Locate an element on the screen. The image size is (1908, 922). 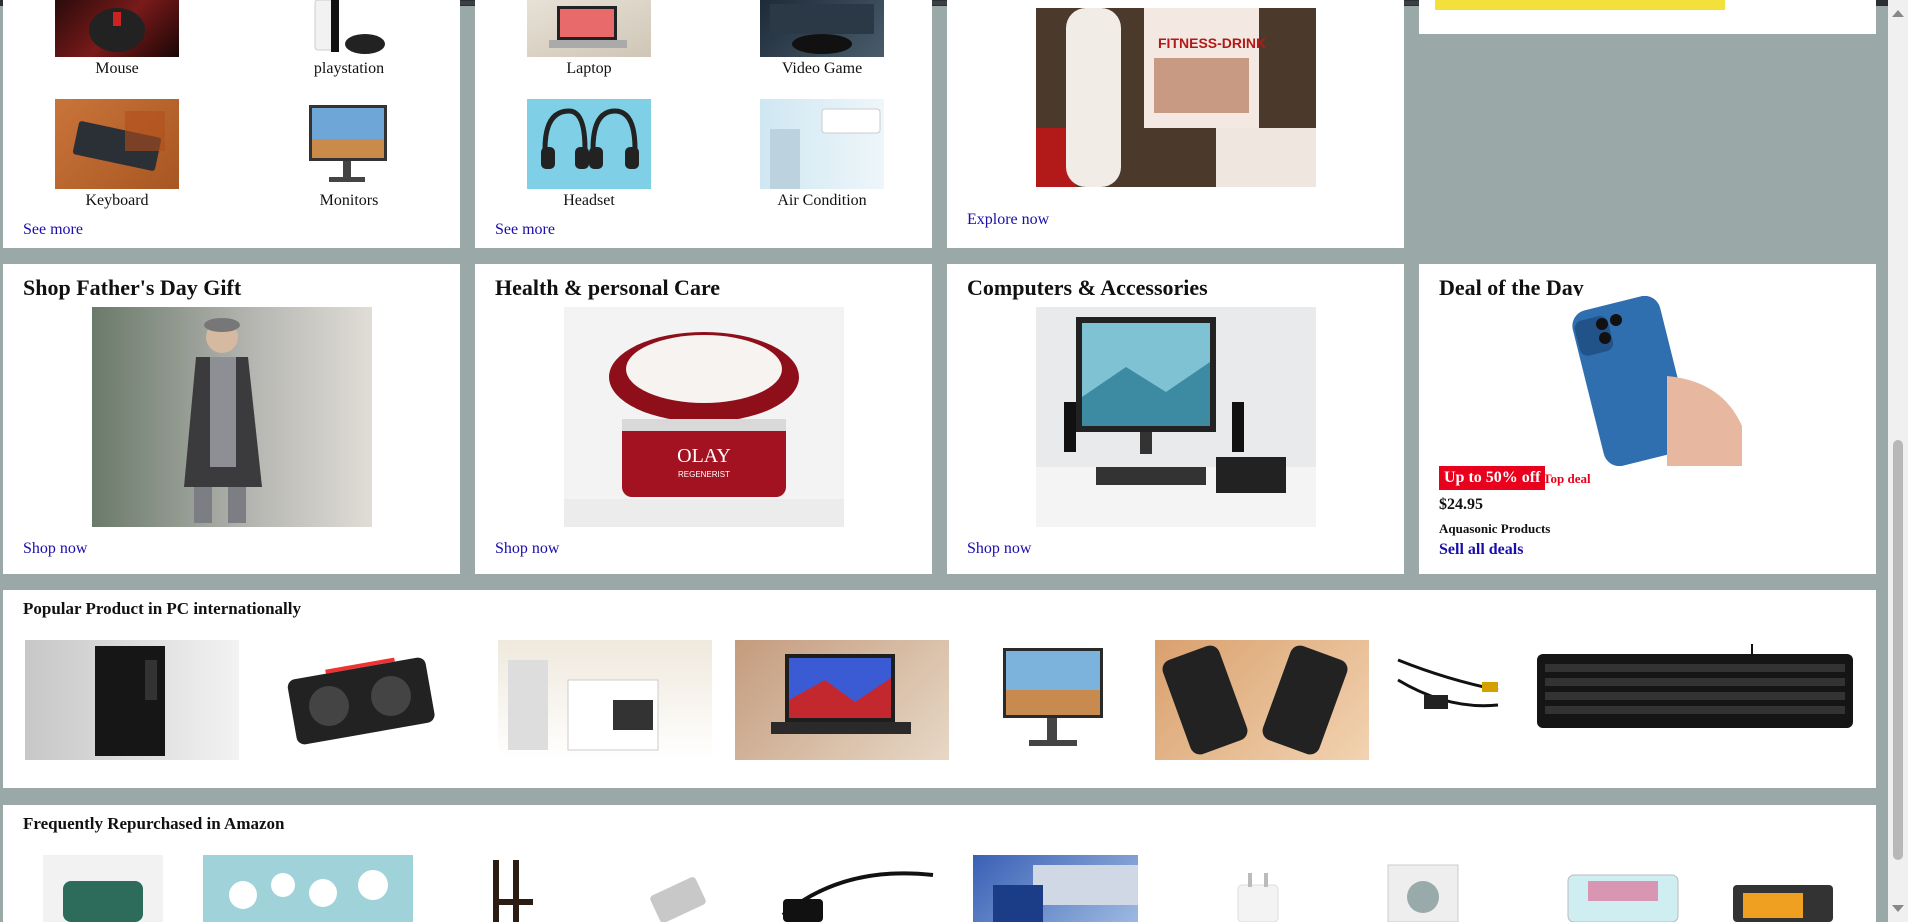
product-ssd-laptop is located at coordinates (1055, 888).